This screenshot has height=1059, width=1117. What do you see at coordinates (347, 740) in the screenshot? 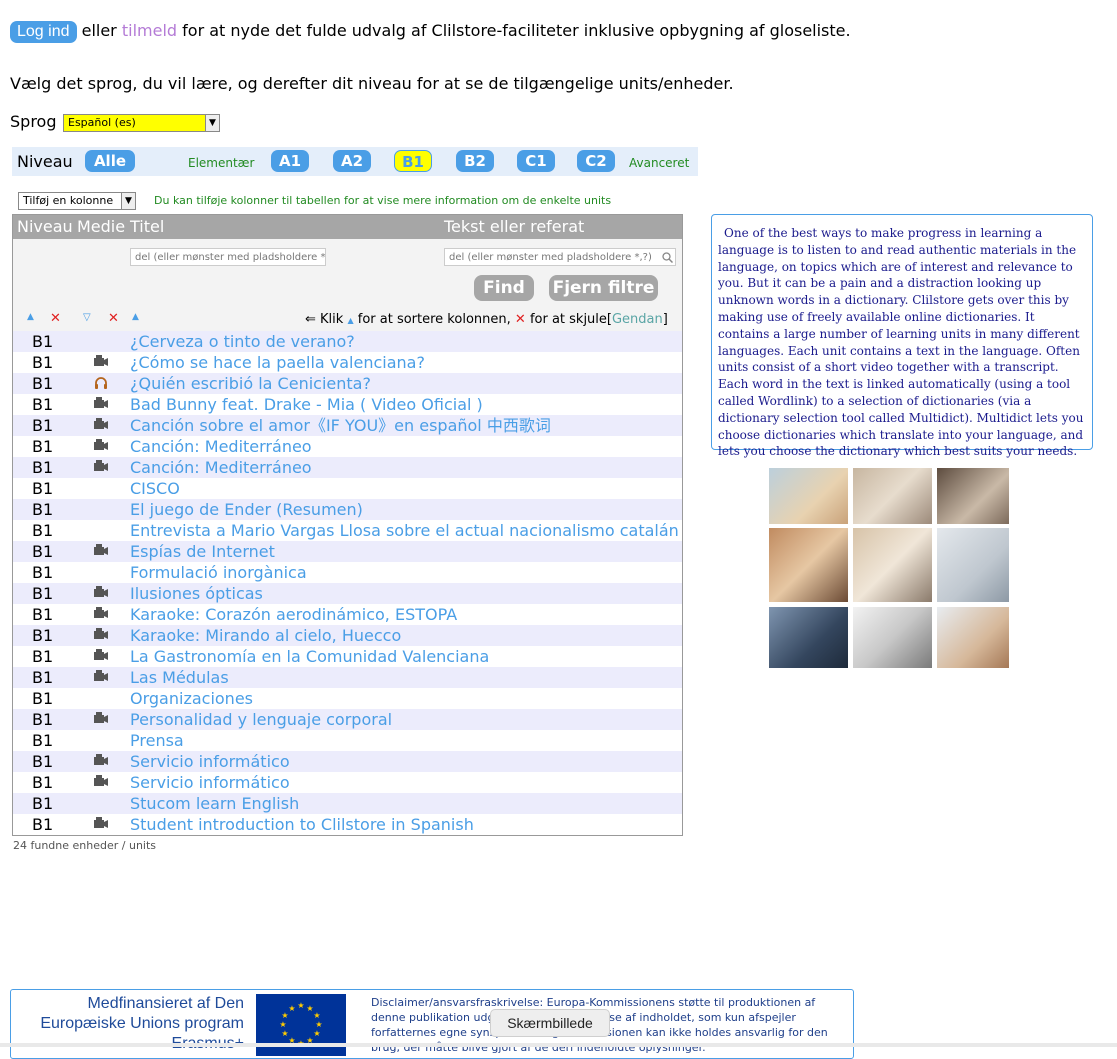
I see `table-row: B1 Prensa` at bounding box center [347, 740].